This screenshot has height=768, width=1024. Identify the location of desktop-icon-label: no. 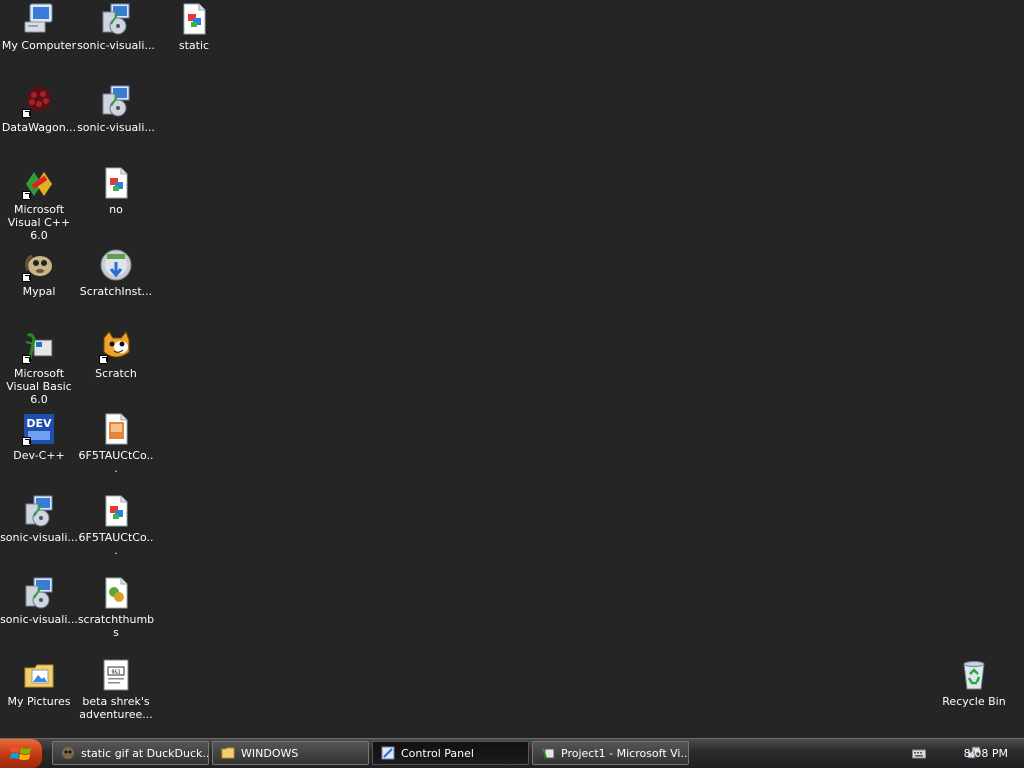
(116, 209).